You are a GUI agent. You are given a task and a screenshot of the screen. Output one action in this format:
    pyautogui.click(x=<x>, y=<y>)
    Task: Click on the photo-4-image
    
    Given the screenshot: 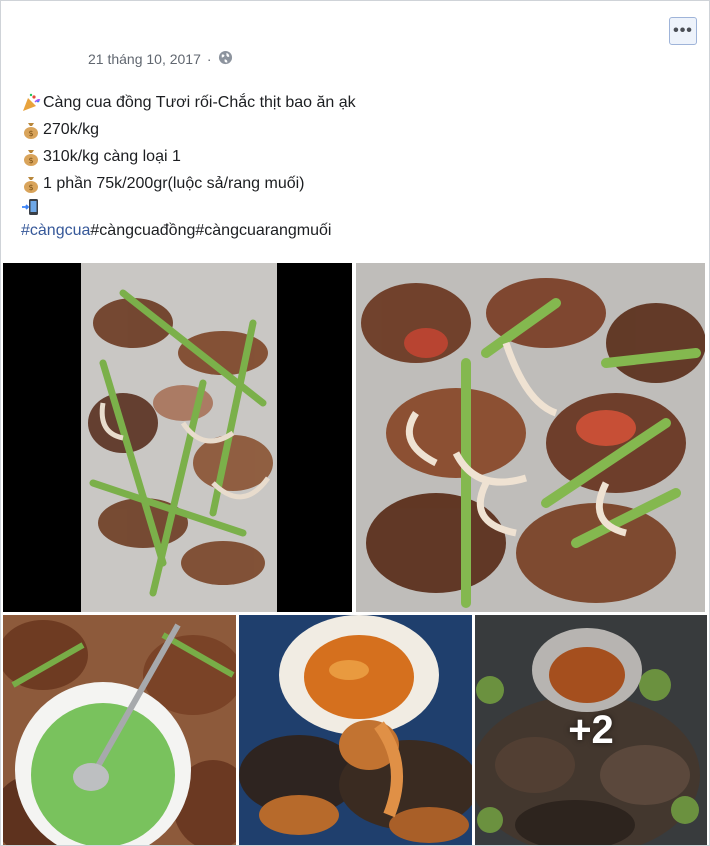 What is the action you would take?
    pyautogui.click(x=355, y=730)
    